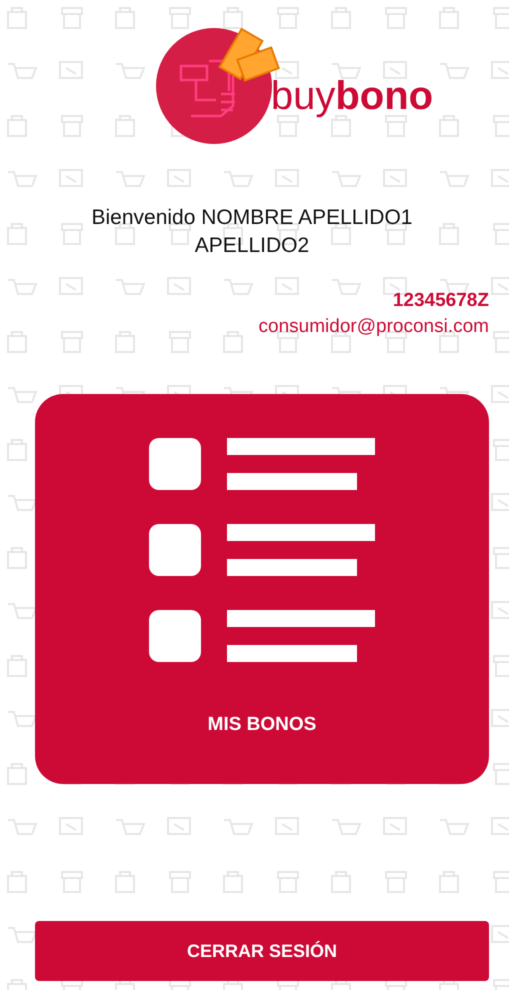  Describe the element at coordinates (373, 327) in the screenshot. I see `user-email: consumidor@proconsi.com` at that location.